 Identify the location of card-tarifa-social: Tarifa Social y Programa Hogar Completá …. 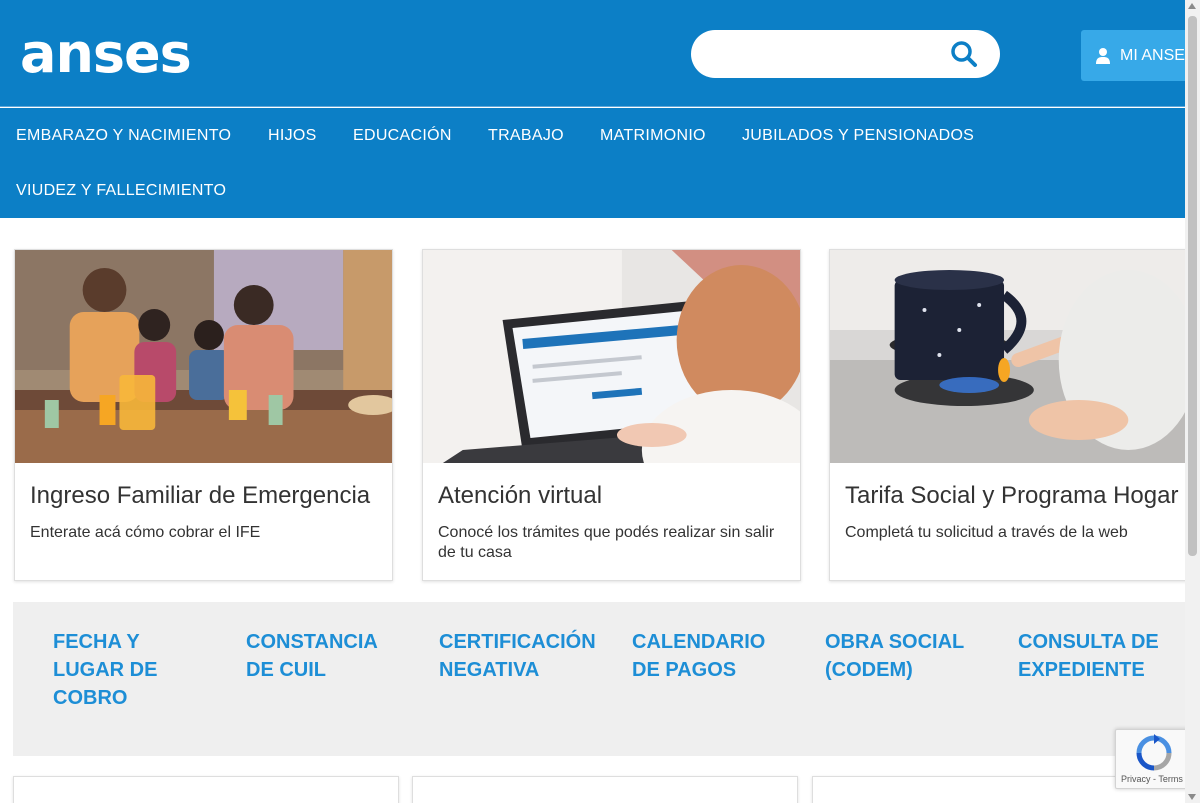
(1009, 415).